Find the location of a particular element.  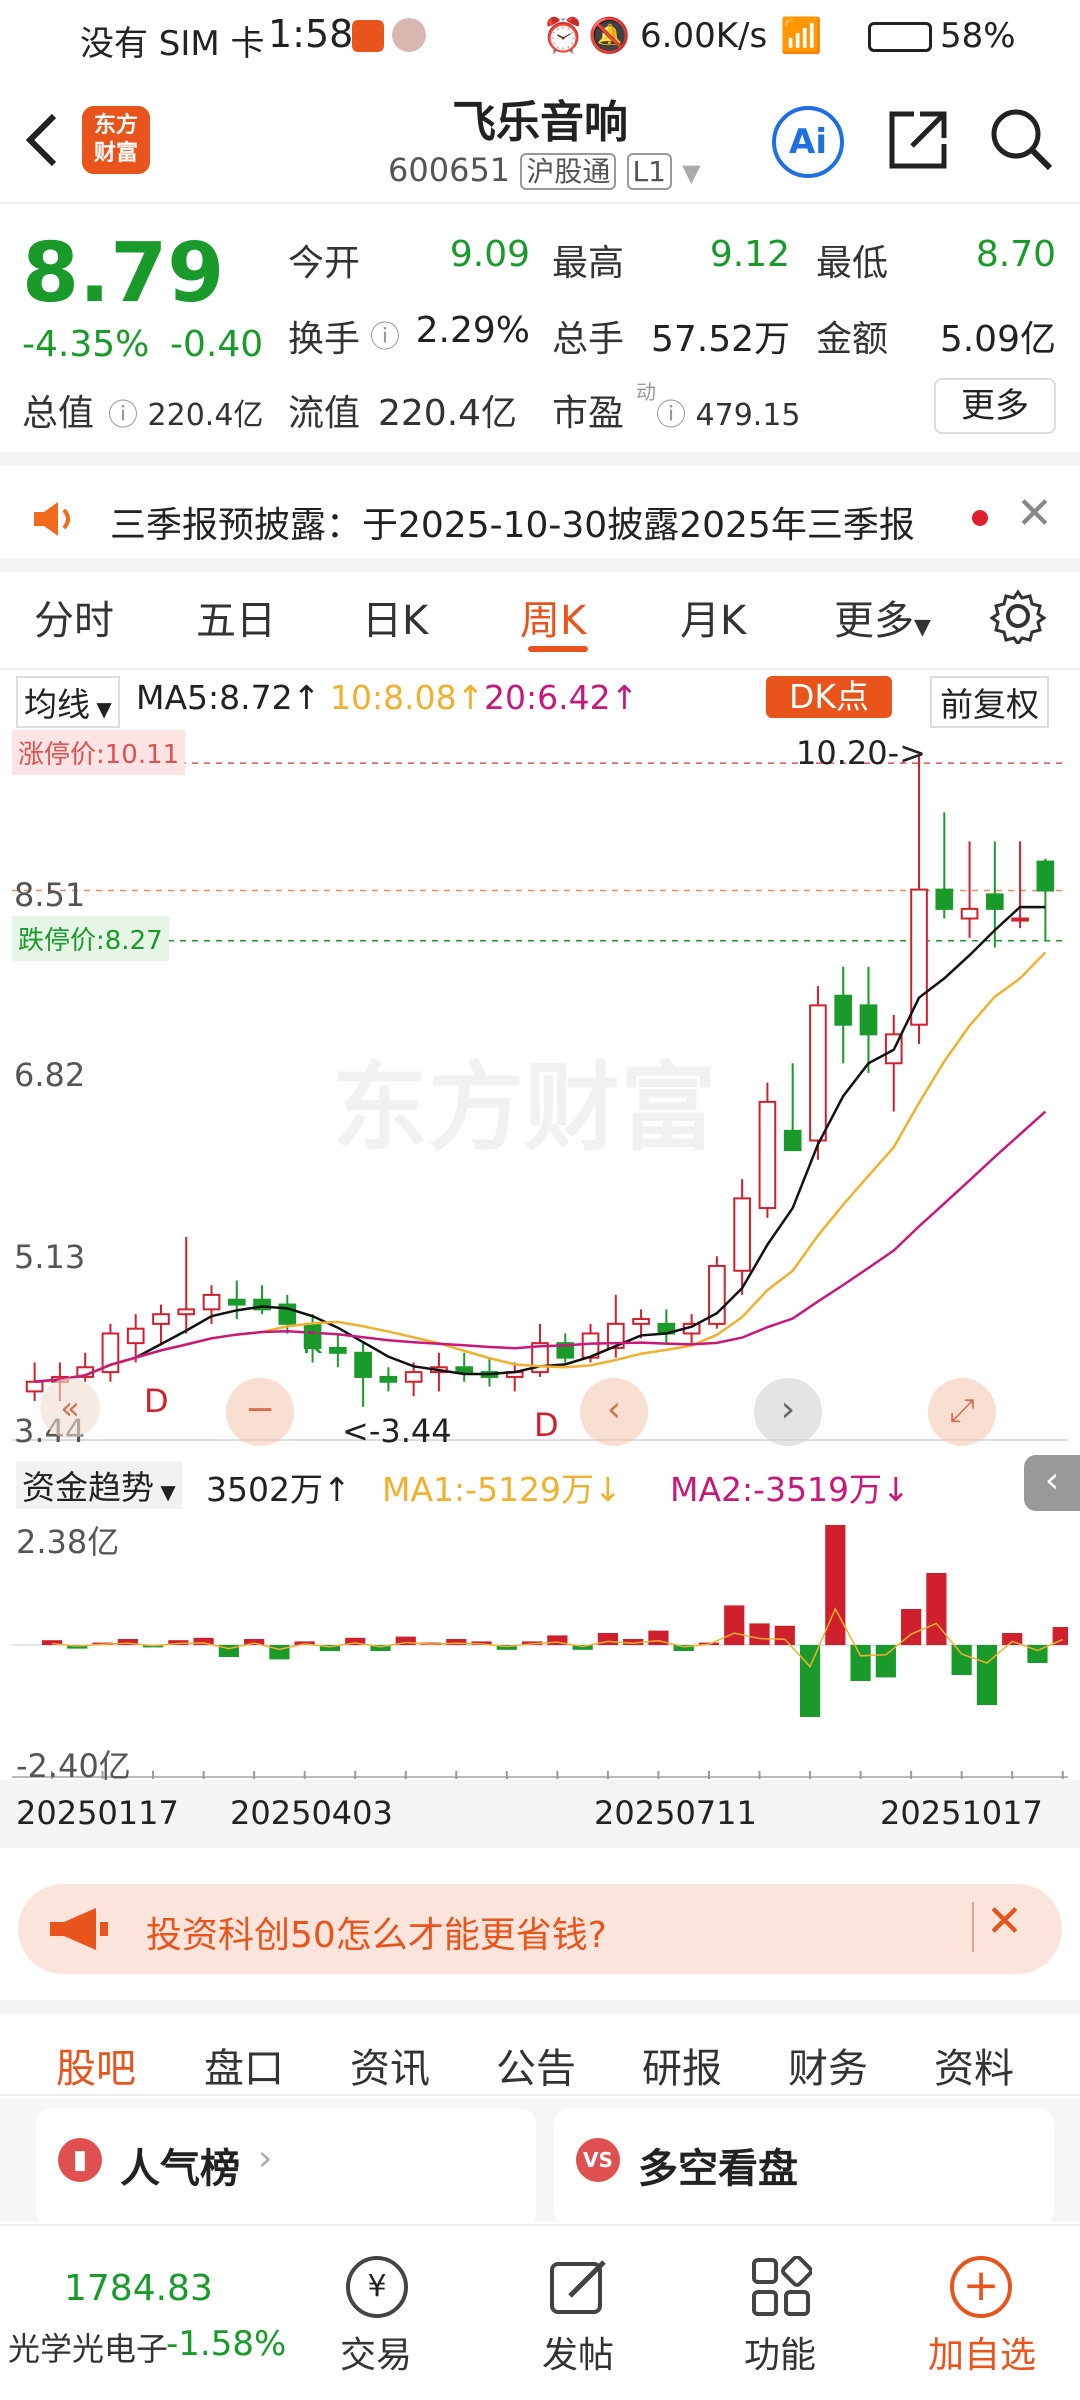

scroll-left-icon: ‹ is located at coordinates (614, 1412).